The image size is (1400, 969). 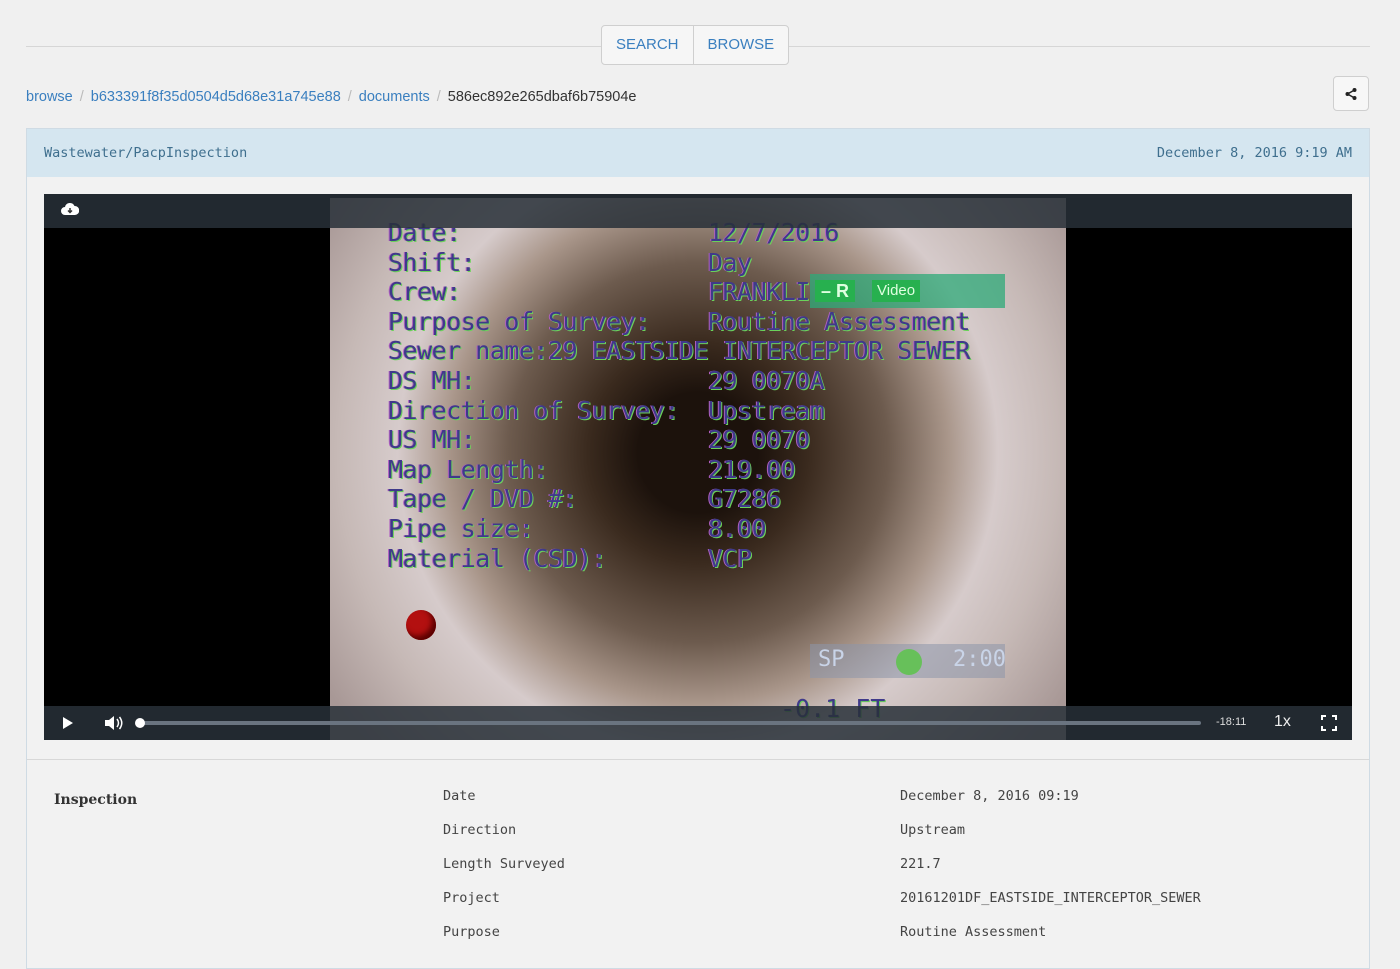 I want to click on detail-value: Routine Assessment, so click(x=973, y=932).